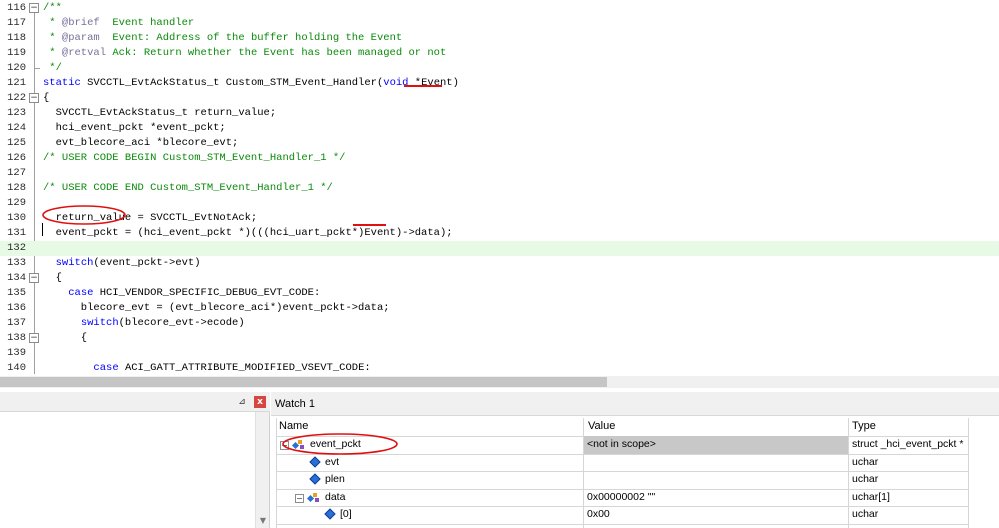 Image resolution: width=999 pixels, height=528 pixels. I want to click on code-line: 116−/**, so click(499, 8).